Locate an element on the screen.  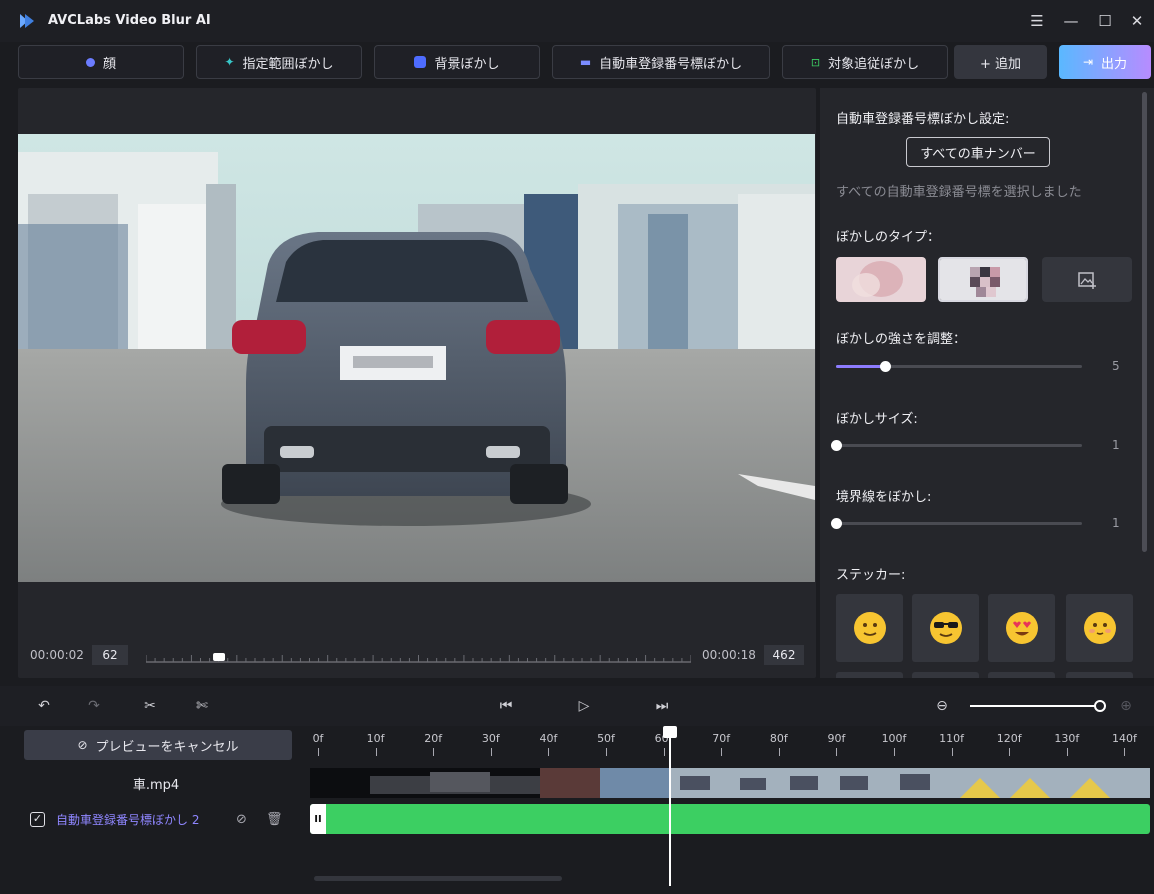
menu-icon: ☰ is located at coordinates (1037, 21).